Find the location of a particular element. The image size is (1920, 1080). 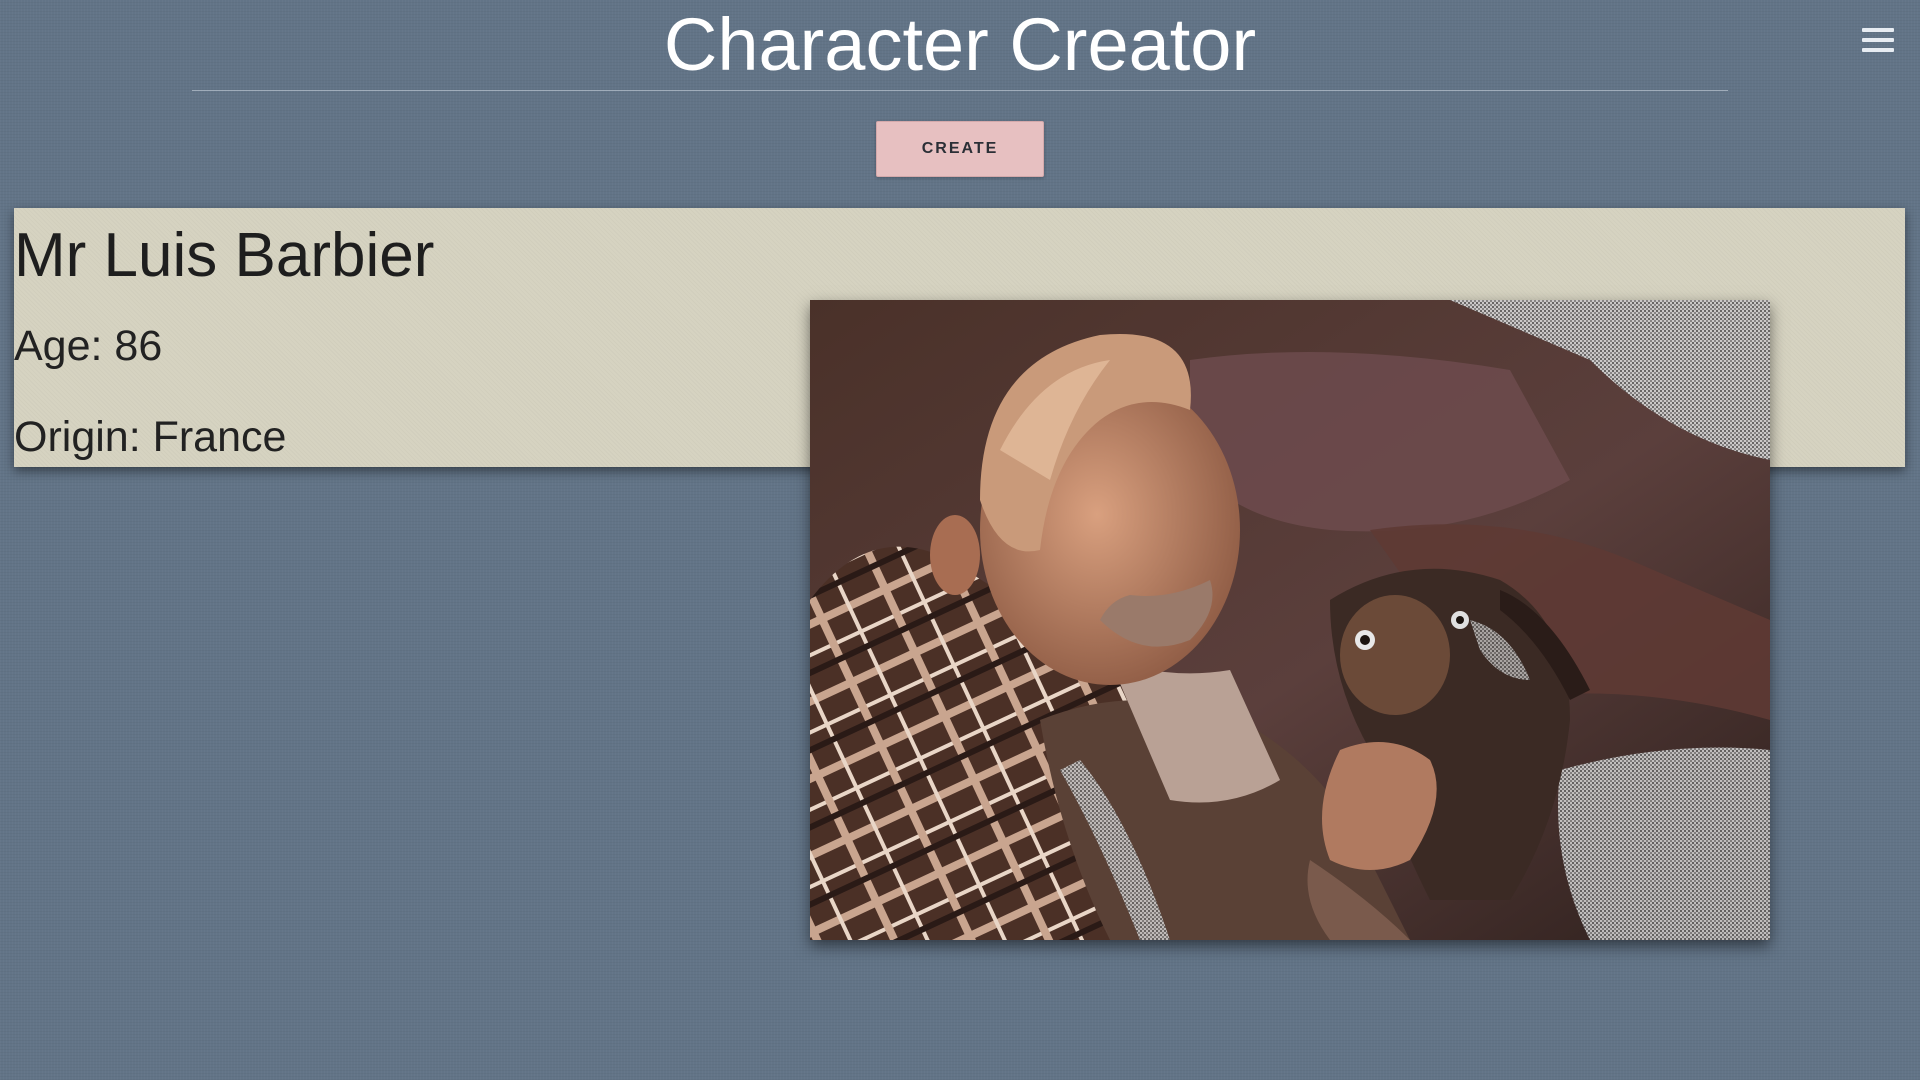

app-title: Character Creator is located at coordinates (960, 44).